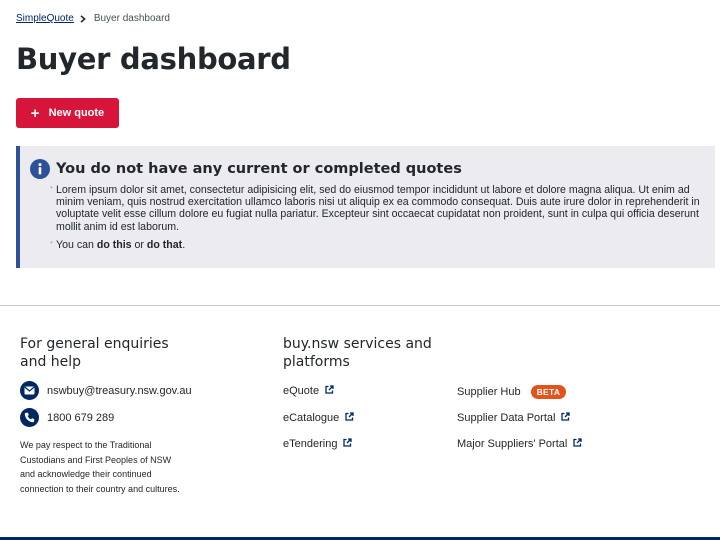  I want to click on enquiries-heading: For general enquiries and help, so click(94, 353).